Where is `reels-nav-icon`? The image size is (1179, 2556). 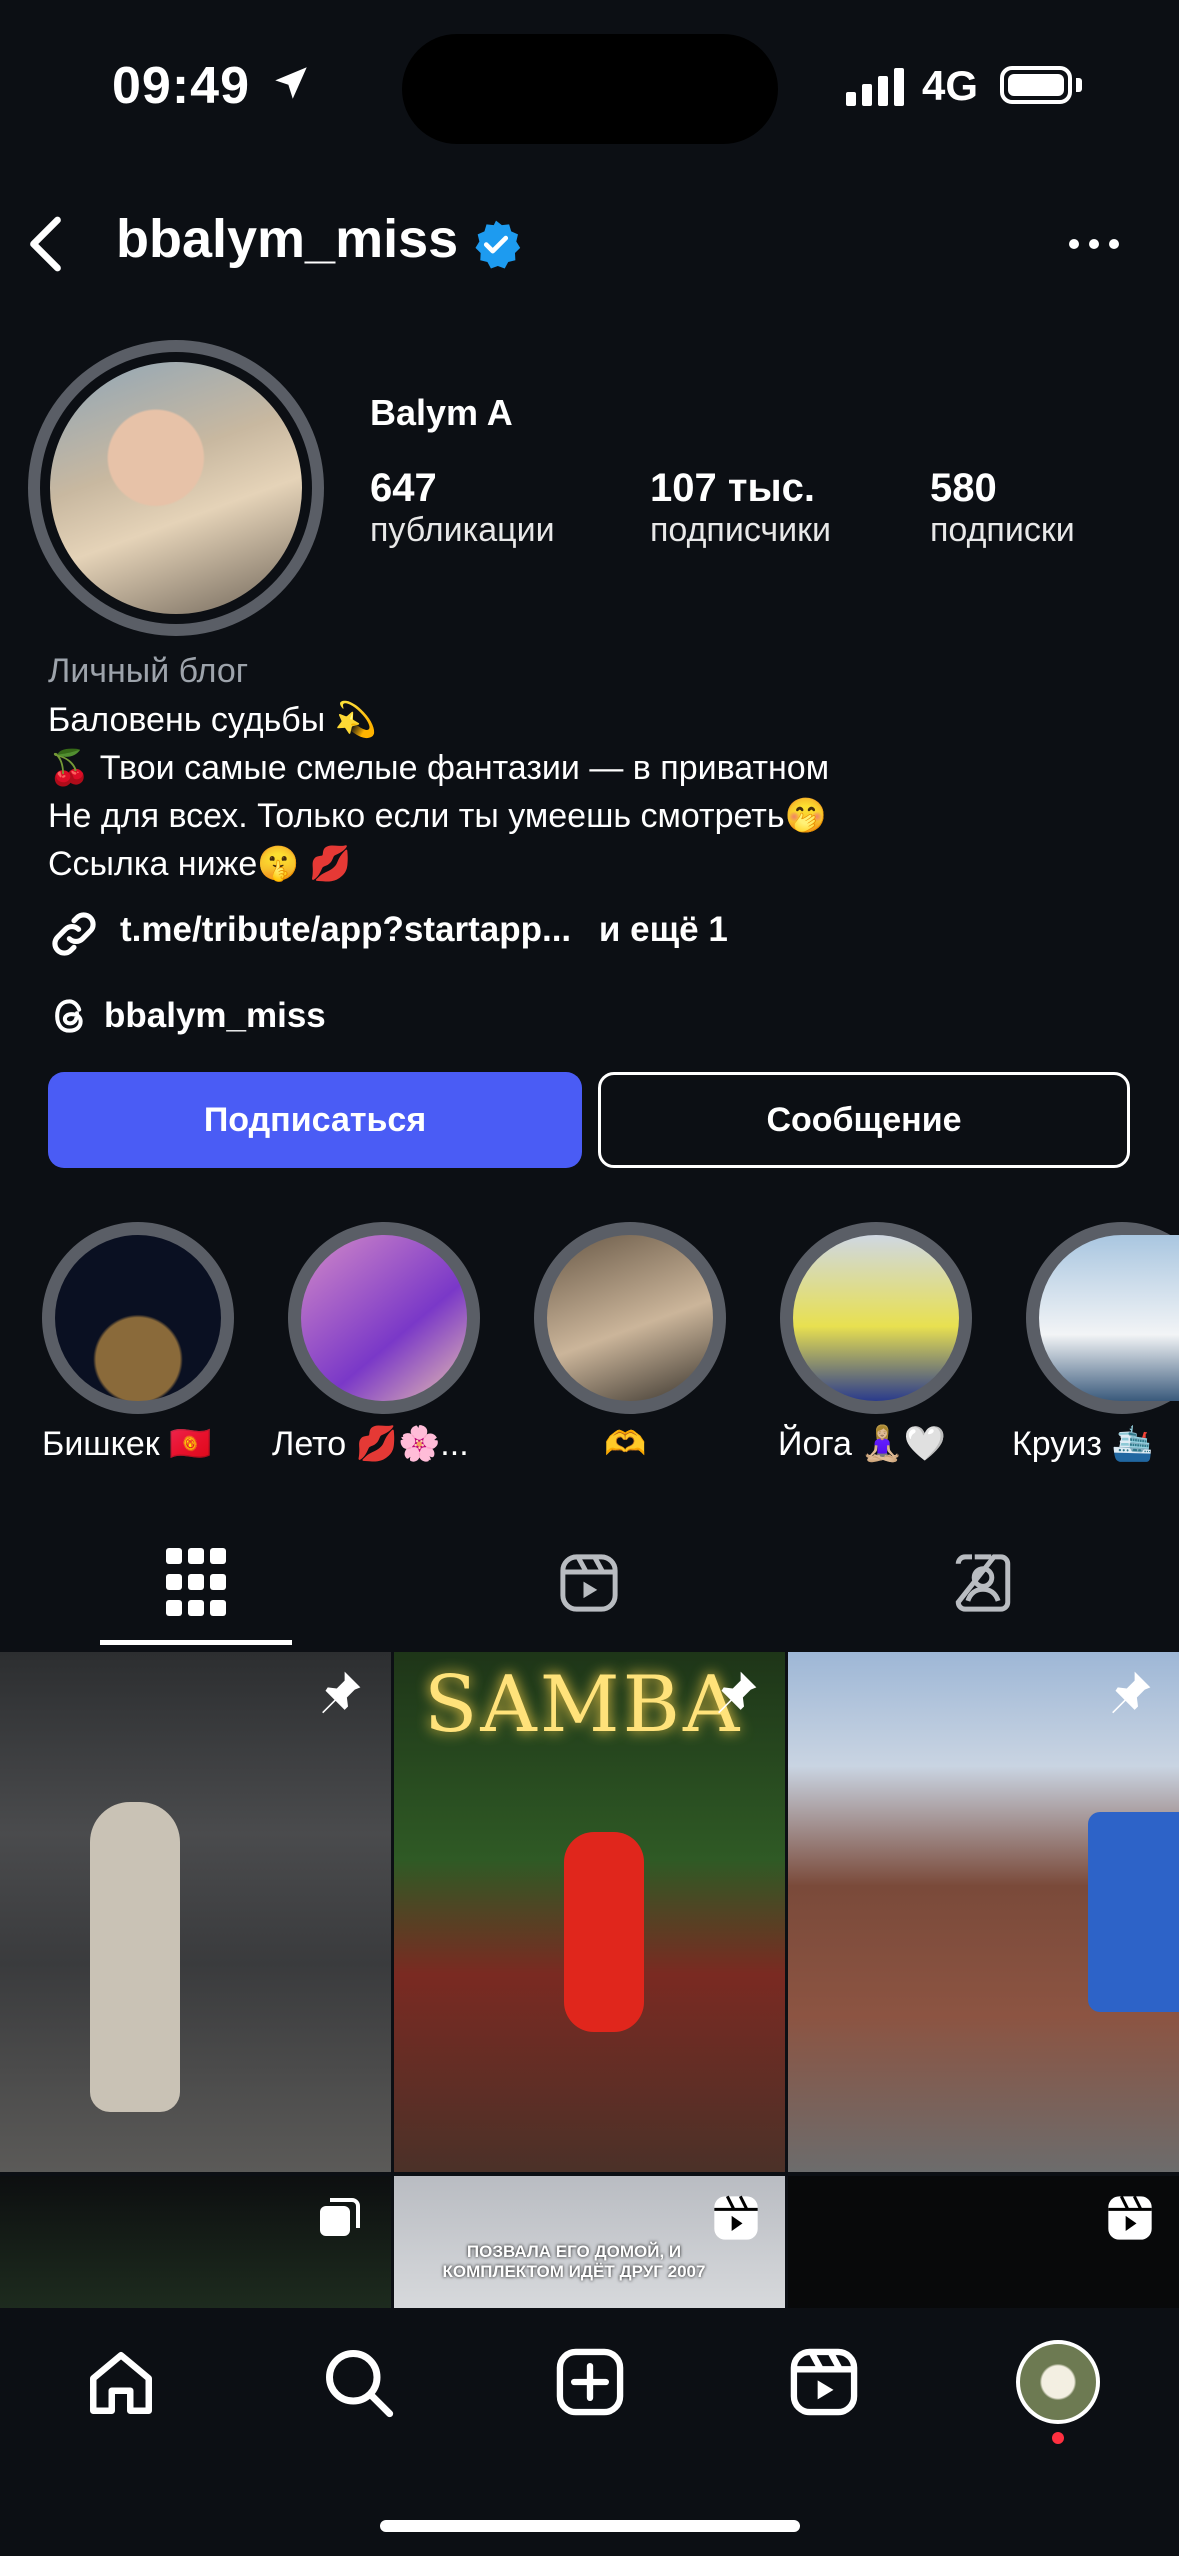
reels-nav-icon is located at coordinates (824, 2382).